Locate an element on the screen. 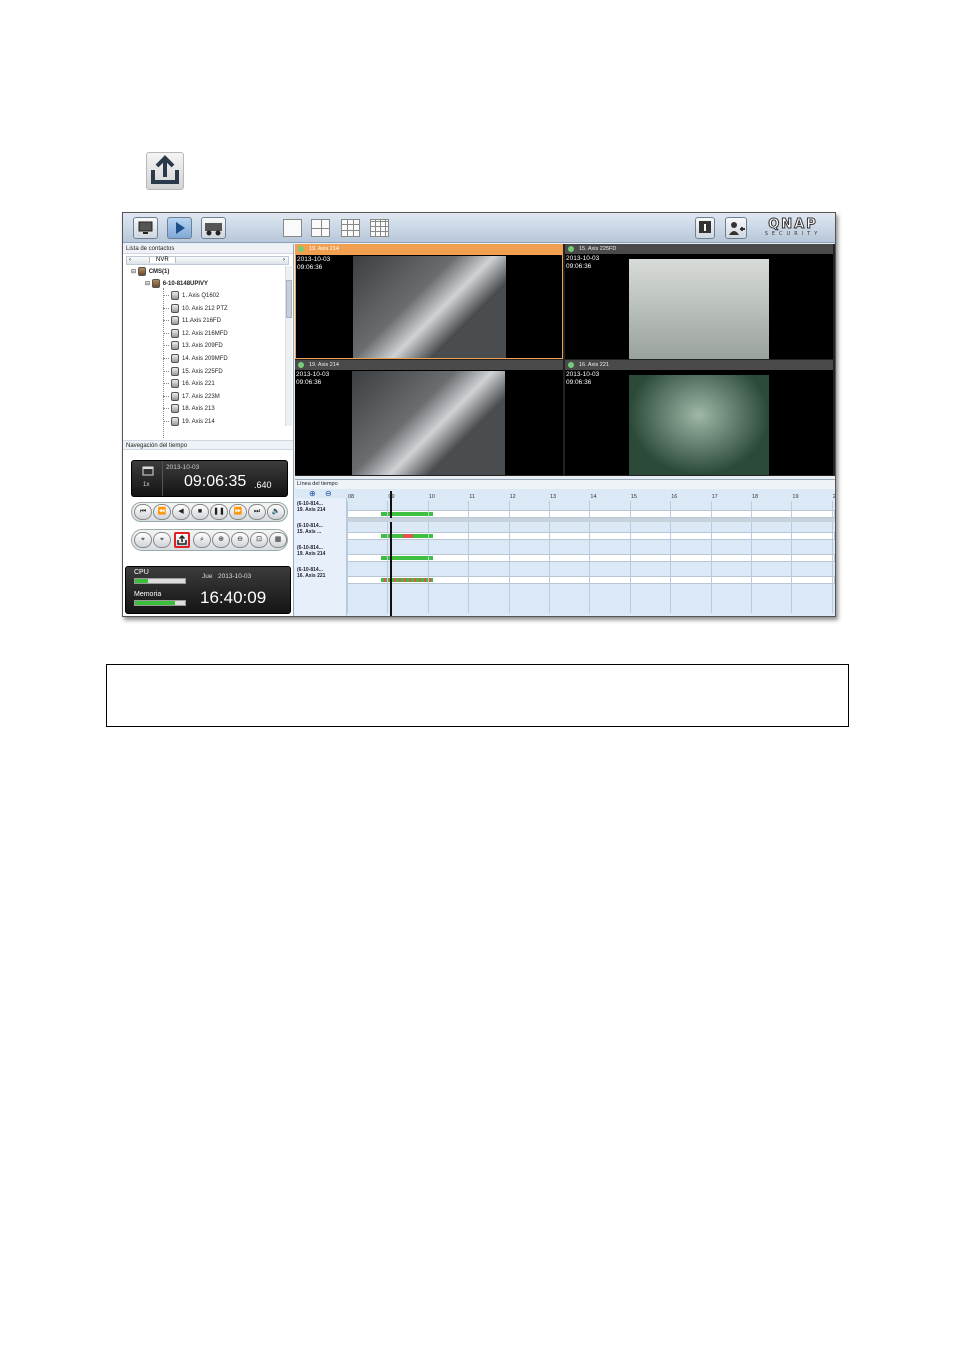 The width and height of the screenshot is (954, 1349). tree-node-server: ⊟ 6-10-8148UPIVY is located at coordinates (176, 284).